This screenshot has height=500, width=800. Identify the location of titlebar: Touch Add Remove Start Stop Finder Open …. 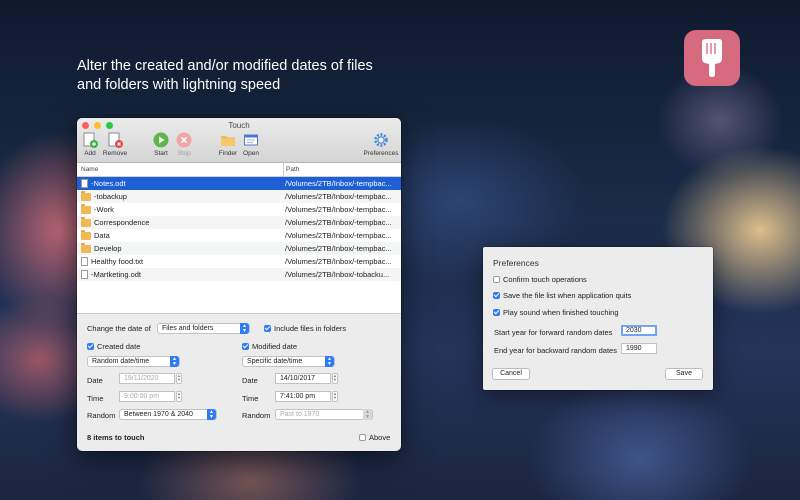
(239, 140).